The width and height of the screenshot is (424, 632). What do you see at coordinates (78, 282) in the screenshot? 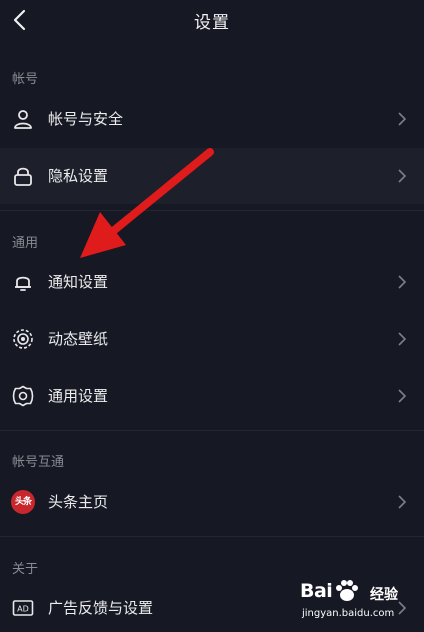
I see `menu-item-label: 通知设置` at bounding box center [78, 282].